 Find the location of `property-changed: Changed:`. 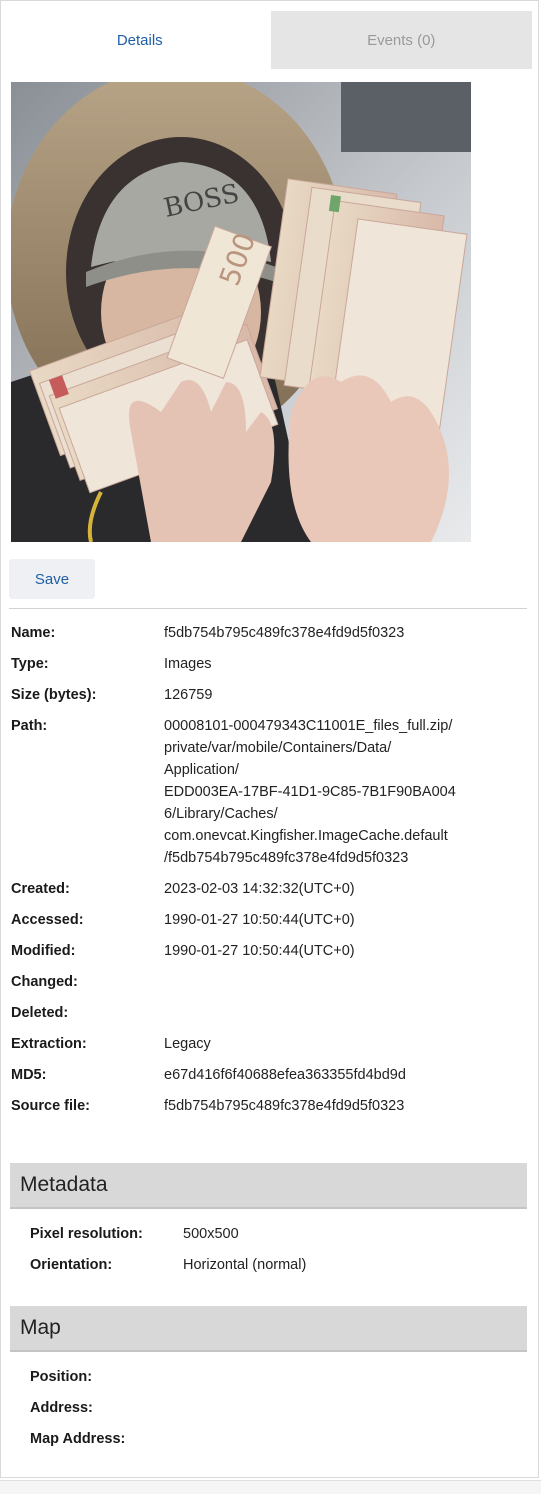

property-changed: Changed: is located at coordinates (271, 982).